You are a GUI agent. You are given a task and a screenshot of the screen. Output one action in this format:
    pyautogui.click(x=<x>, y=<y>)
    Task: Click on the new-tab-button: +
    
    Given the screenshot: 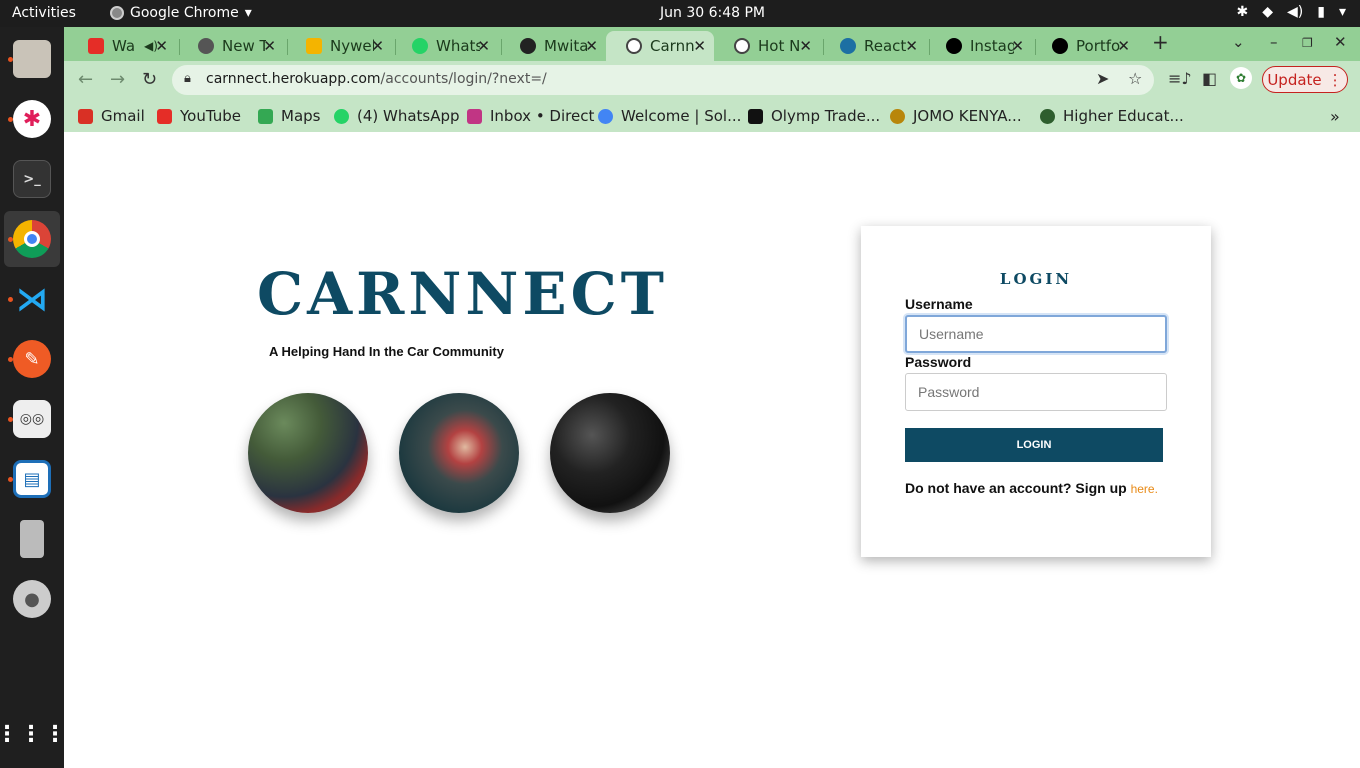 What is the action you would take?
    pyautogui.click(x=1160, y=42)
    